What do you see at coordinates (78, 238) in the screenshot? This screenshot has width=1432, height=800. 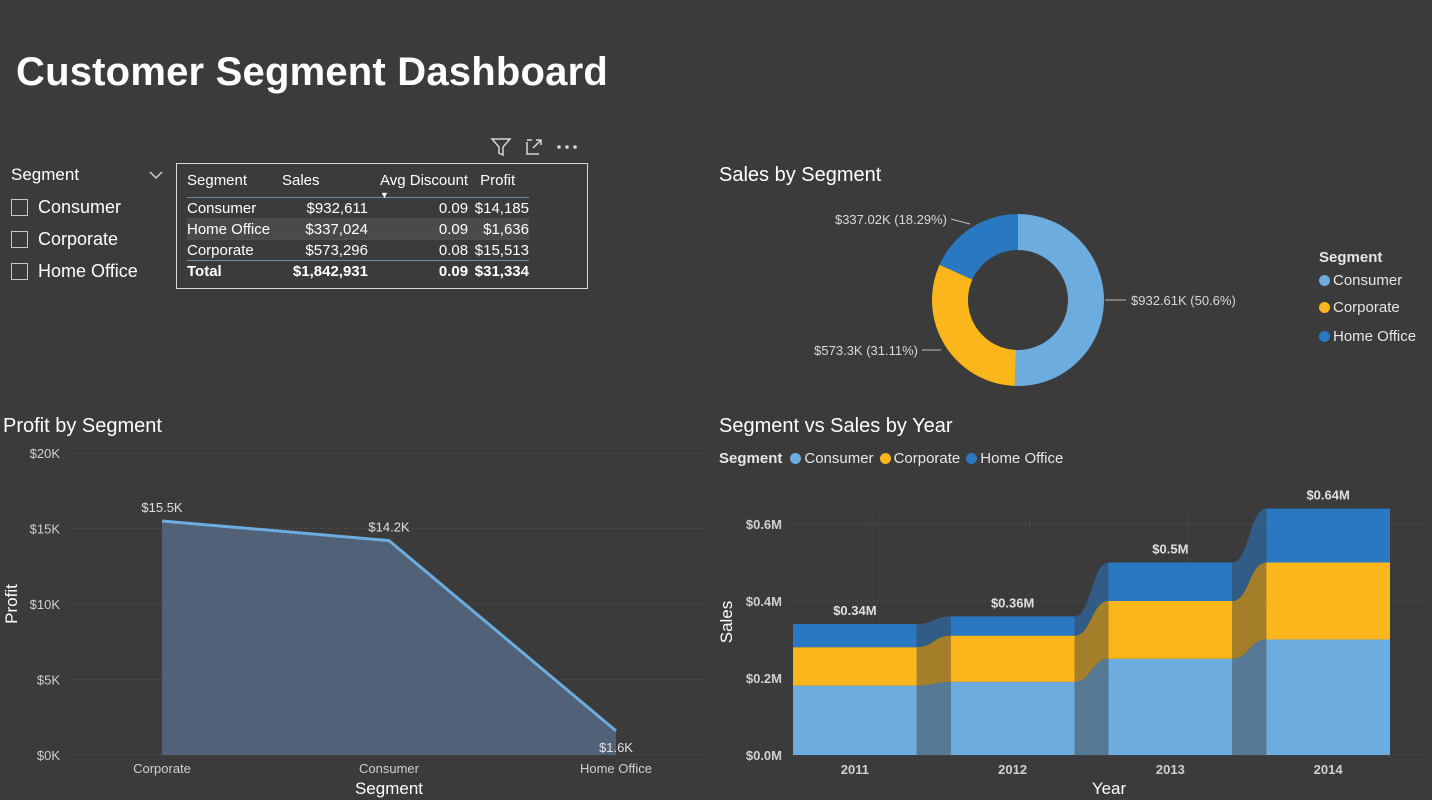 I see `slicer-item-label: Corporate` at bounding box center [78, 238].